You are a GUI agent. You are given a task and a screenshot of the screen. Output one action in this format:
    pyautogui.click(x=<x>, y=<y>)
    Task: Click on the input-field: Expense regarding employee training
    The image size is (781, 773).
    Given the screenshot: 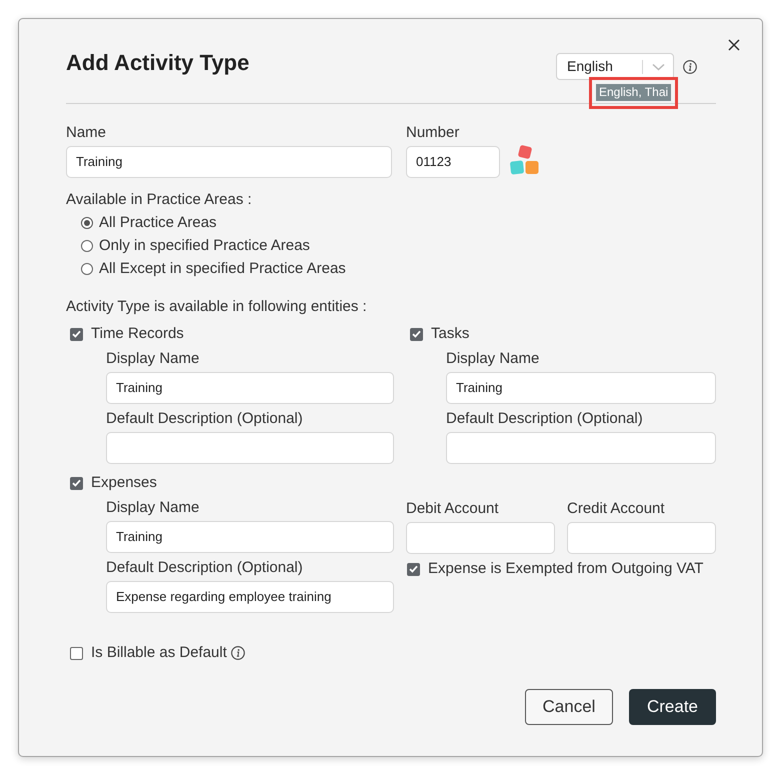 What is the action you would take?
    pyautogui.click(x=250, y=597)
    